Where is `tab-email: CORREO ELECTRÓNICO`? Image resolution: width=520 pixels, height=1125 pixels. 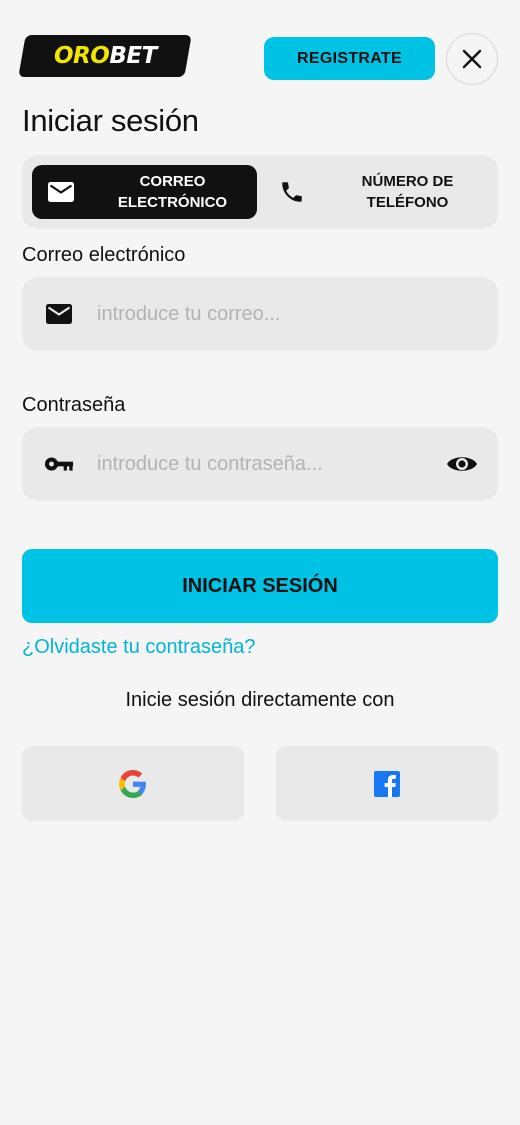 tab-email: CORREO ELECTRÓNICO is located at coordinates (144, 192).